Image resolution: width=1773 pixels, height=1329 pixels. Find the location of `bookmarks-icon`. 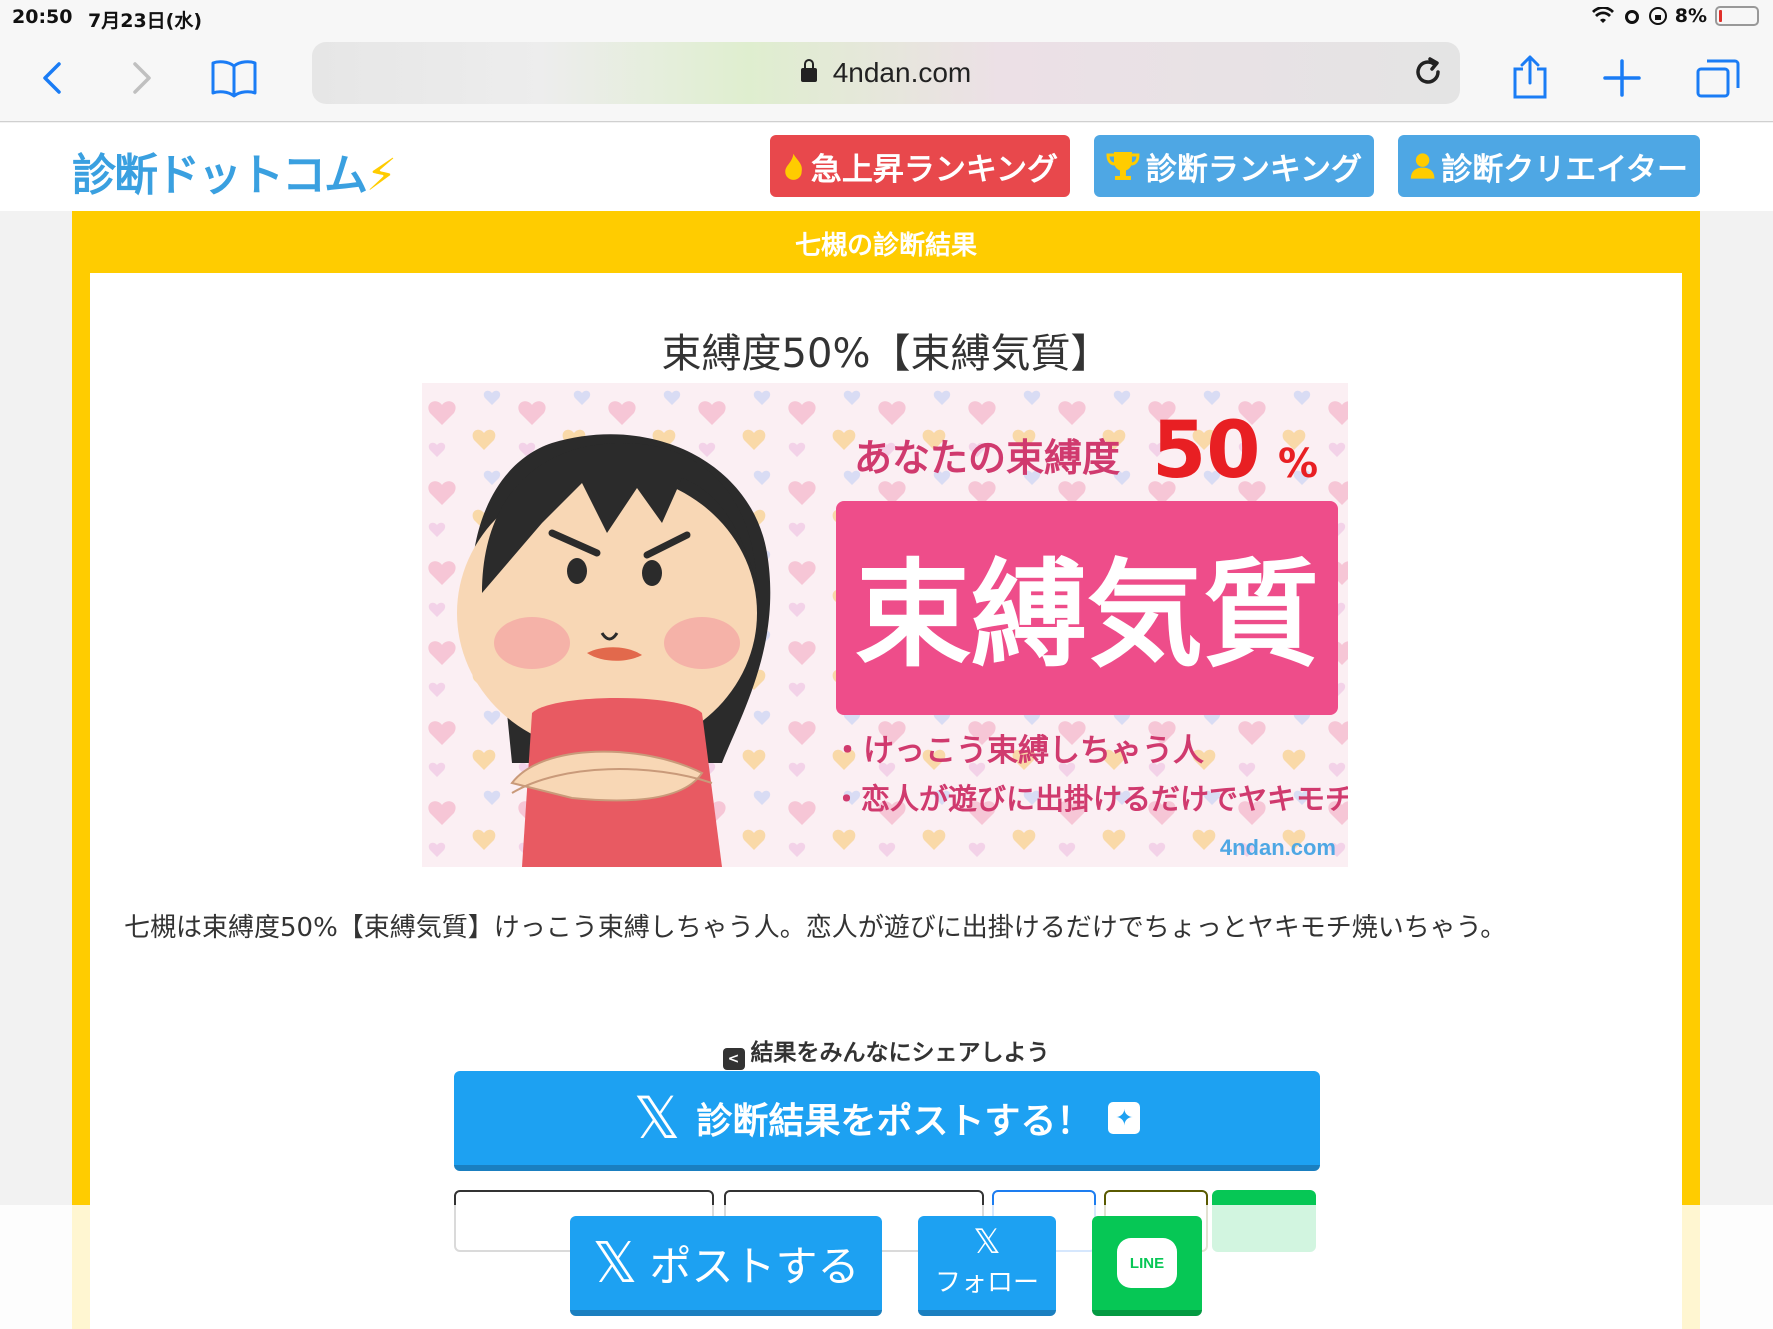

bookmarks-icon is located at coordinates (234, 78).